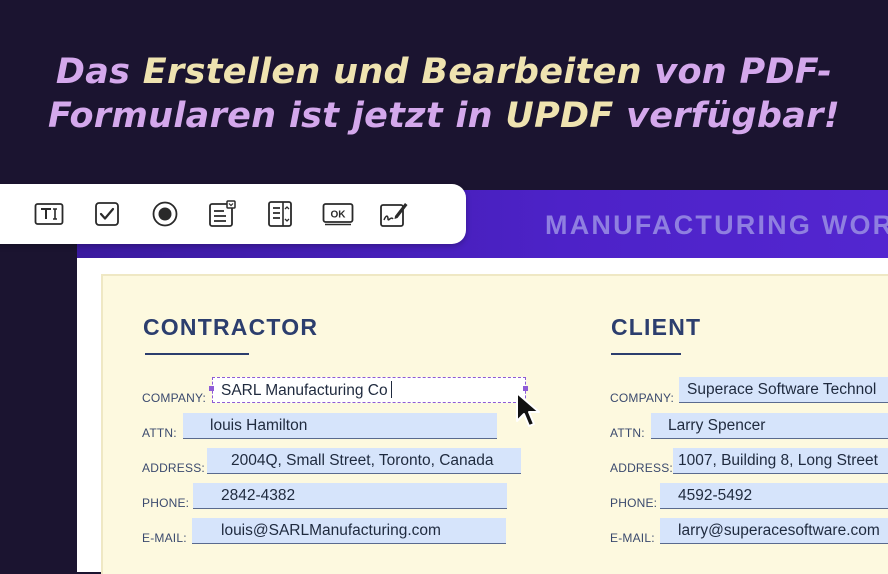  Describe the element at coordinates (769, 426) in the screenshot. I see `client-attn-field: Larry Spencer` at that location.